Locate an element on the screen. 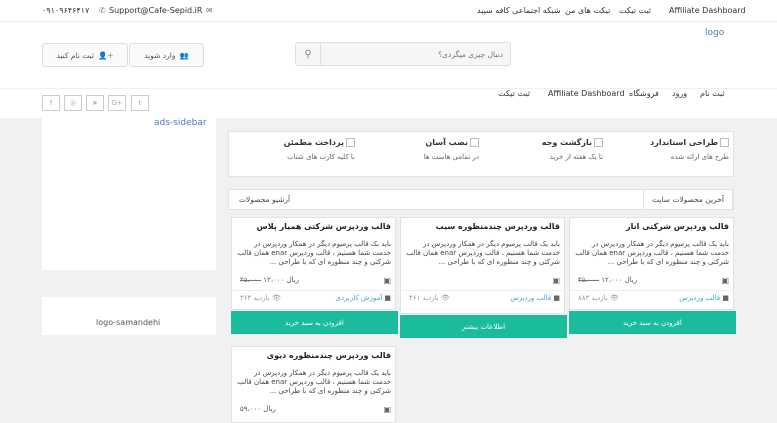  product-views: ۴۶۱ بازدید 👁 is located at coordinates (429, 298).